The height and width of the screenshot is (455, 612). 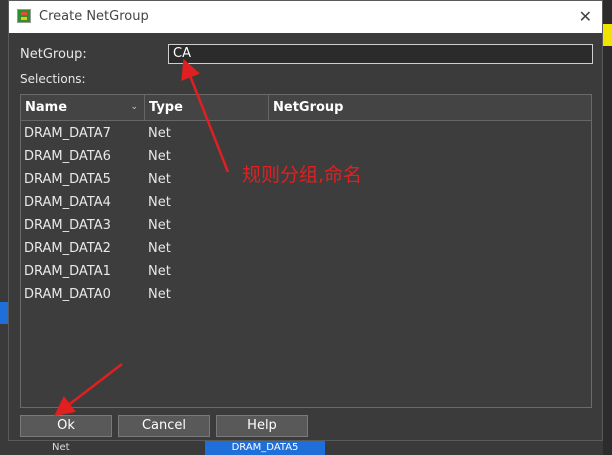 I want to click on arrow-to-input, so click(x=205, y=115).